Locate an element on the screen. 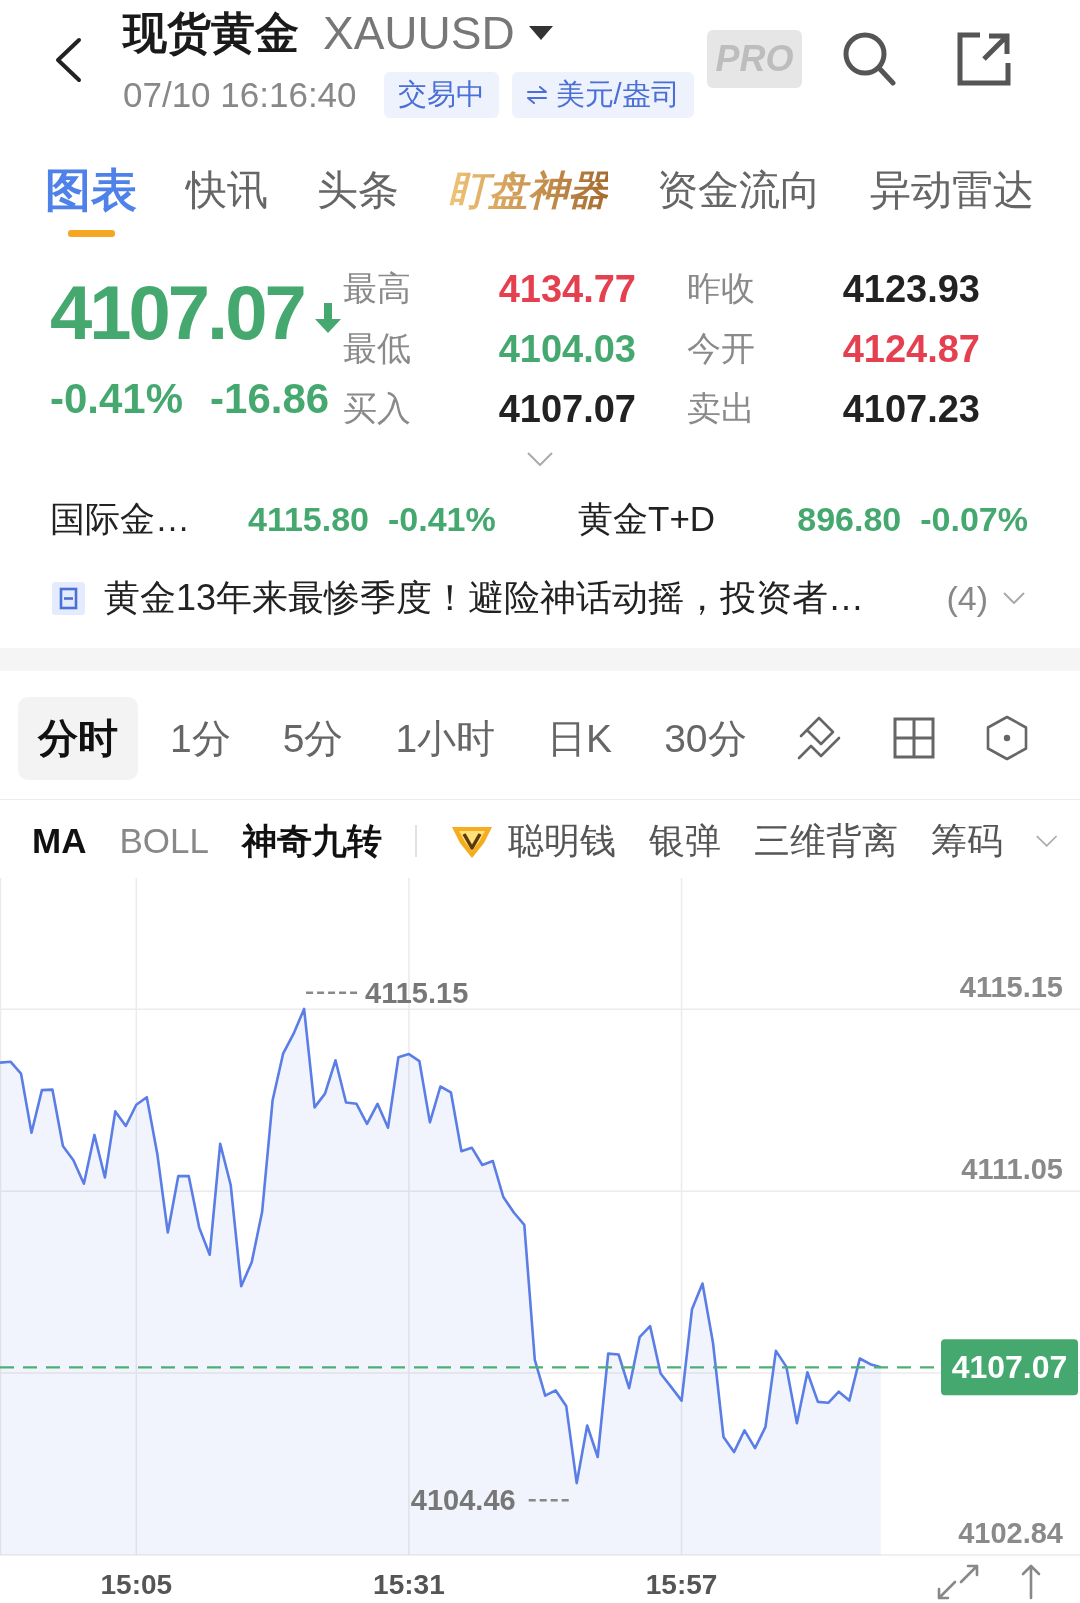 The image size is (1080, 1603). hexagon-icon is located at coordinates (1007, 738).